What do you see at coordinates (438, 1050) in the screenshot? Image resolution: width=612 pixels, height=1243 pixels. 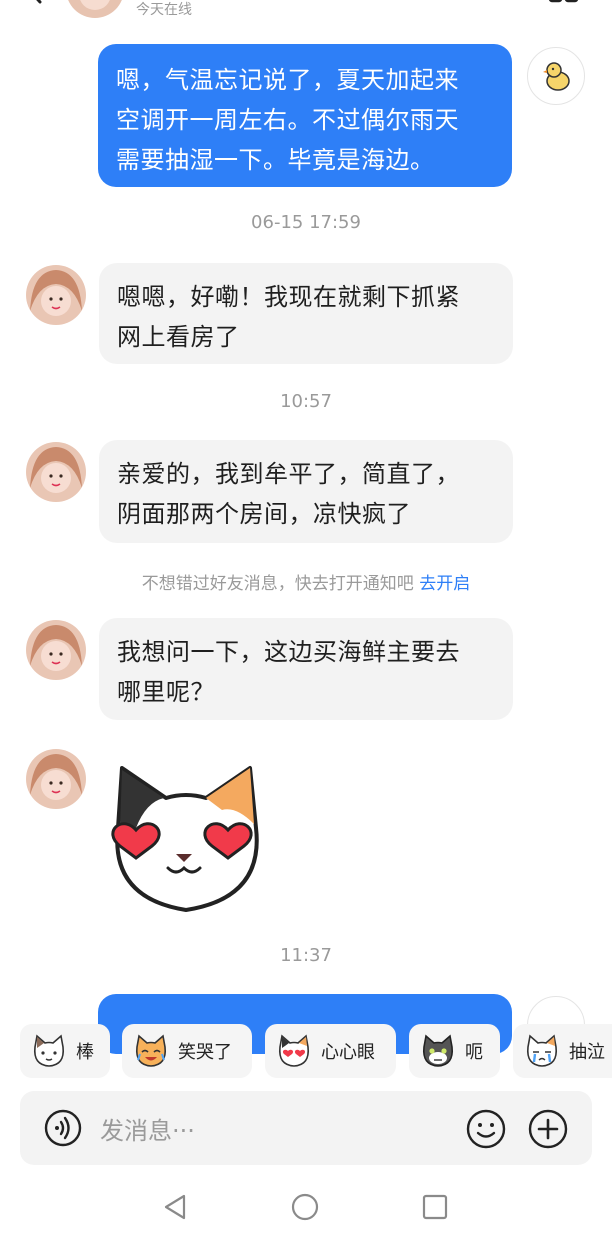 I see `cat-awkward-icon` at bounding box center [438, 1050].